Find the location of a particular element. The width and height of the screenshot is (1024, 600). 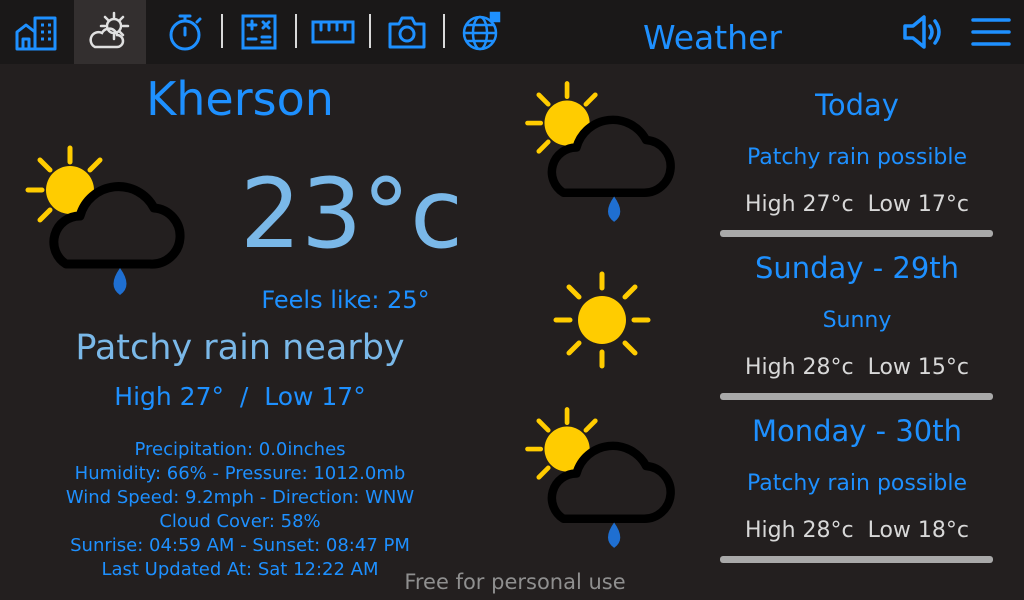

forecast-icon-monday is located at coordinates (600, 484).